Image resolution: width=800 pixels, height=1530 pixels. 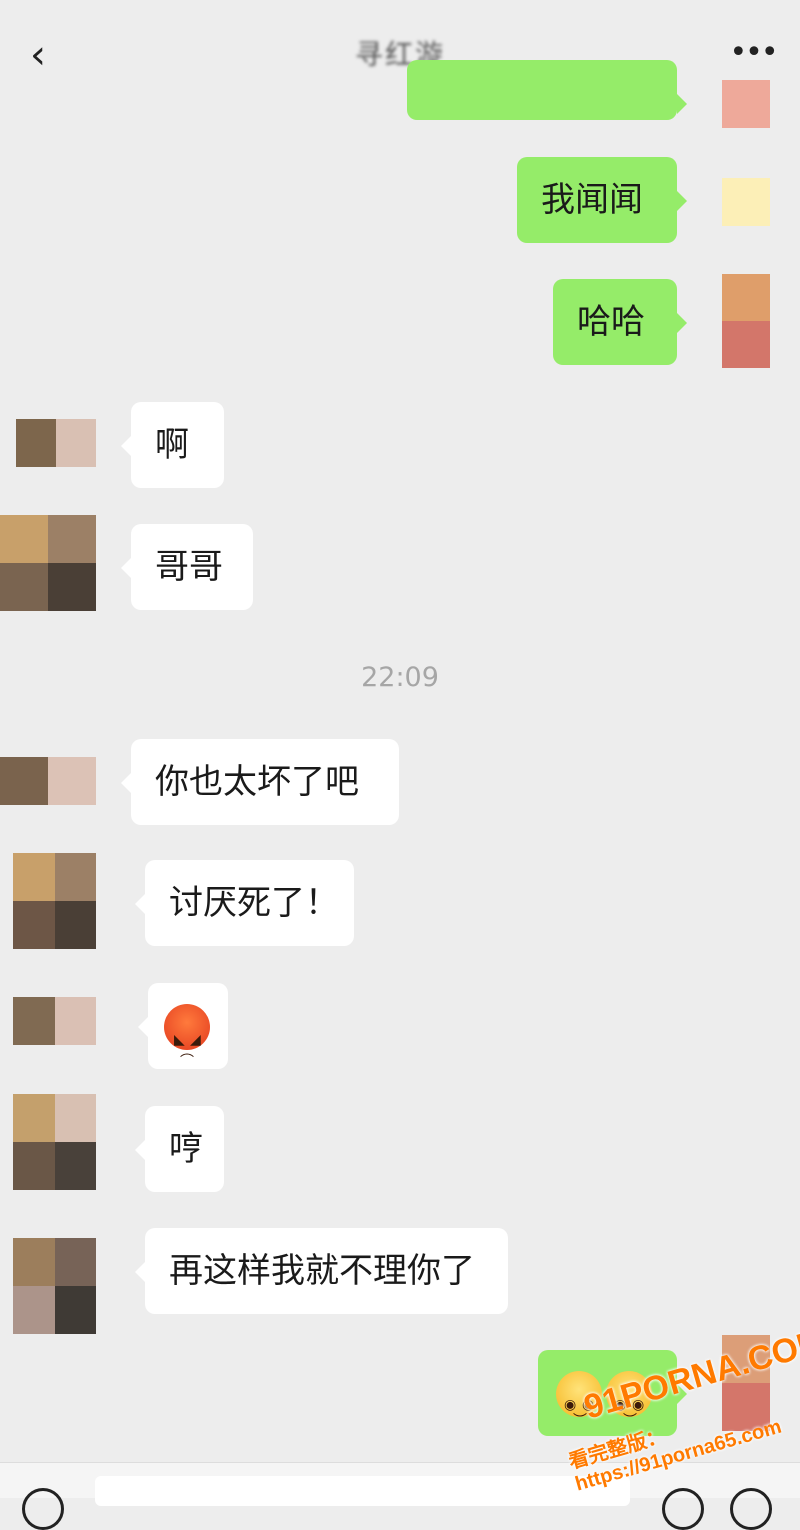 What do you see at coordinates (172, 445) in the screenshot?
I see `message-bubble-received: 啊` at bounding box center [172, 445].